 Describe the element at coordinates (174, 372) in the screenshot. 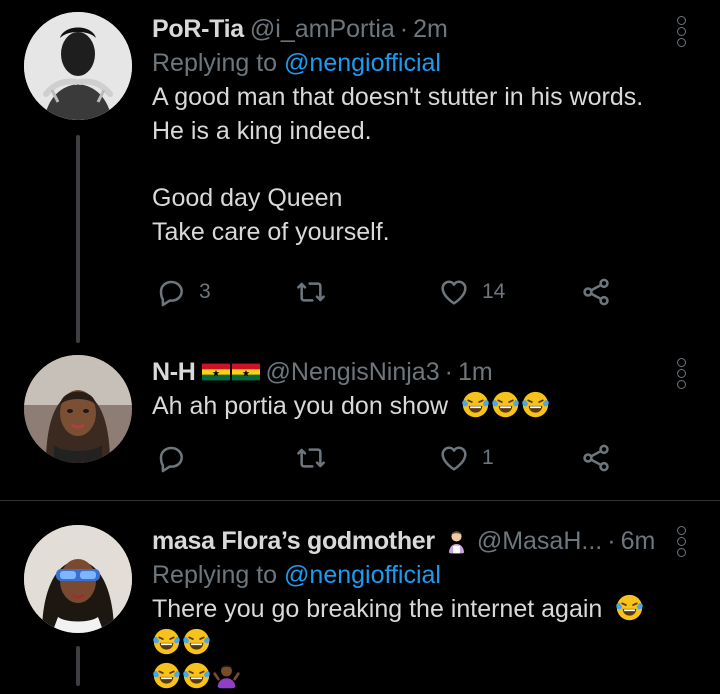

I see `display-name: N-H` at that location.